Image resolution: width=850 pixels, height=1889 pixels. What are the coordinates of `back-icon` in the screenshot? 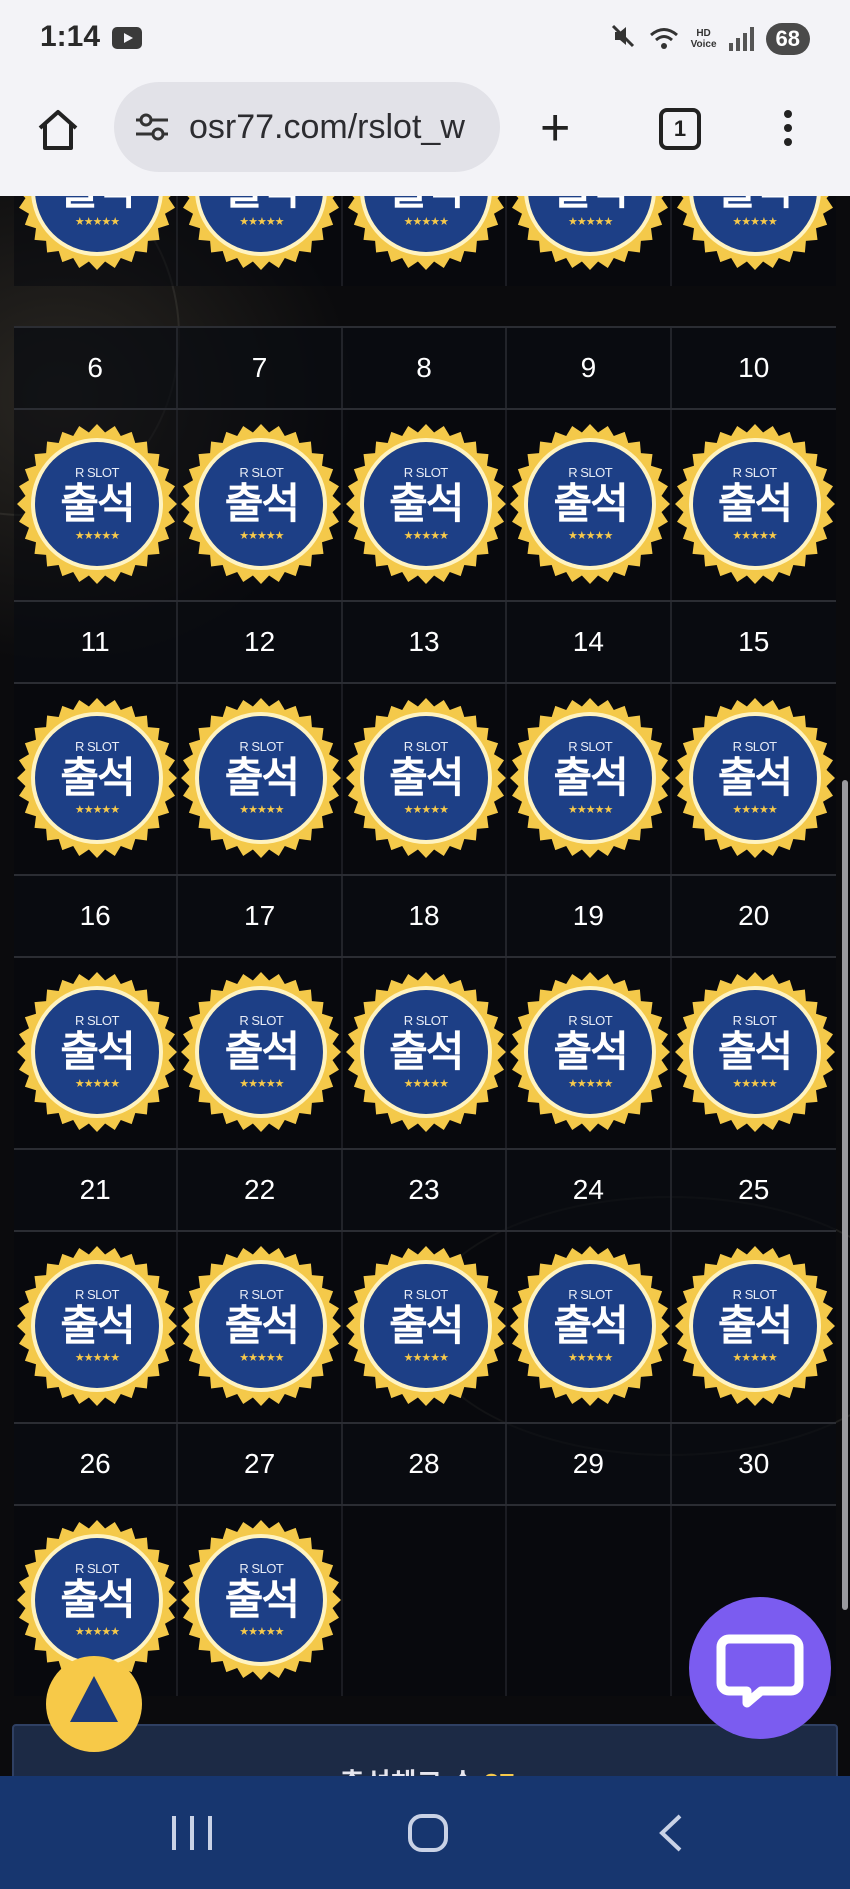 It's located at (672, 1833).